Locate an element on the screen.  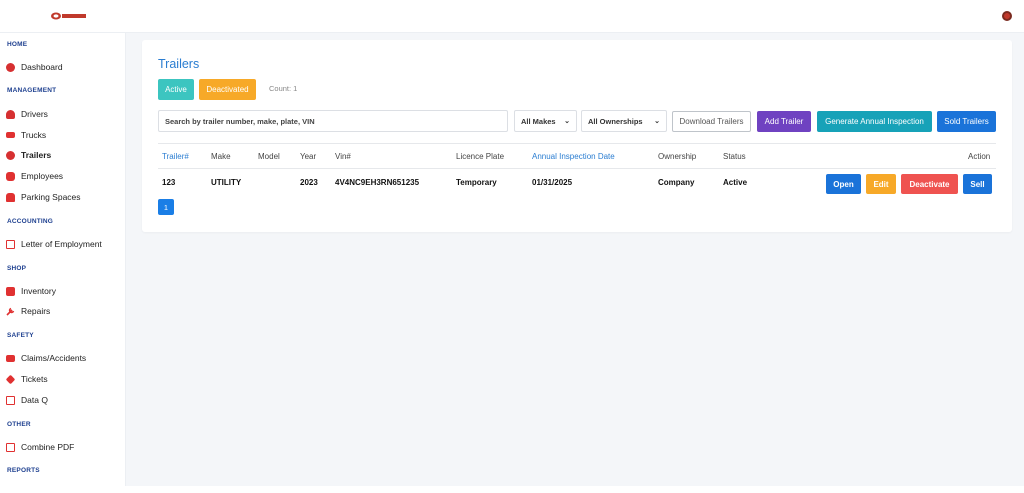
pdf-icon is located at coordinates (10, 447).